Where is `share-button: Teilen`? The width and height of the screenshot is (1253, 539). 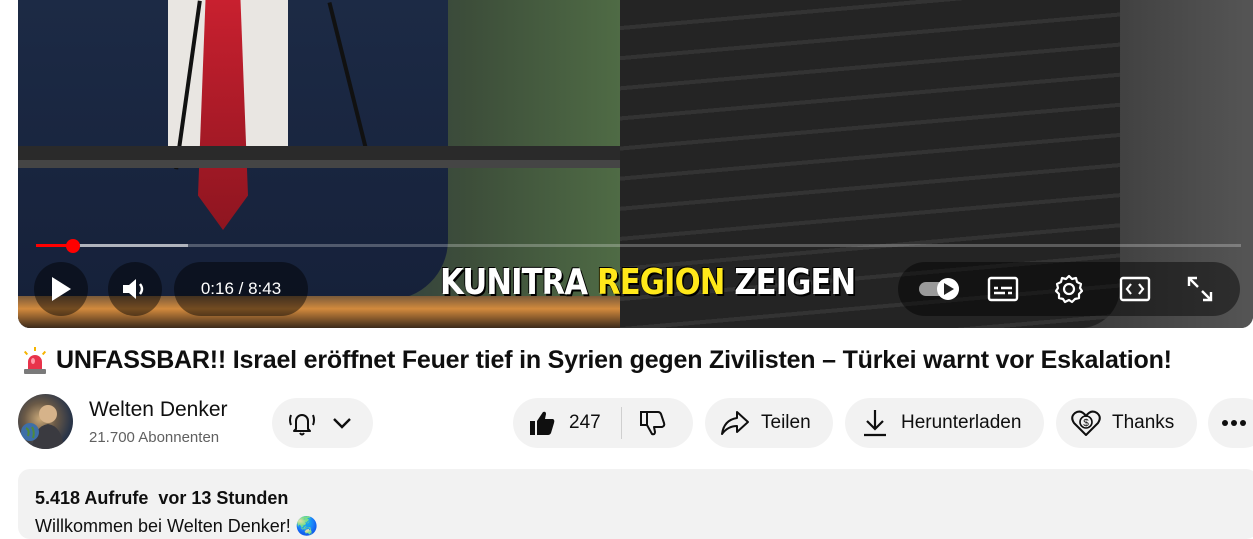 share-button: Teilen is located at coordinates (769, 423).